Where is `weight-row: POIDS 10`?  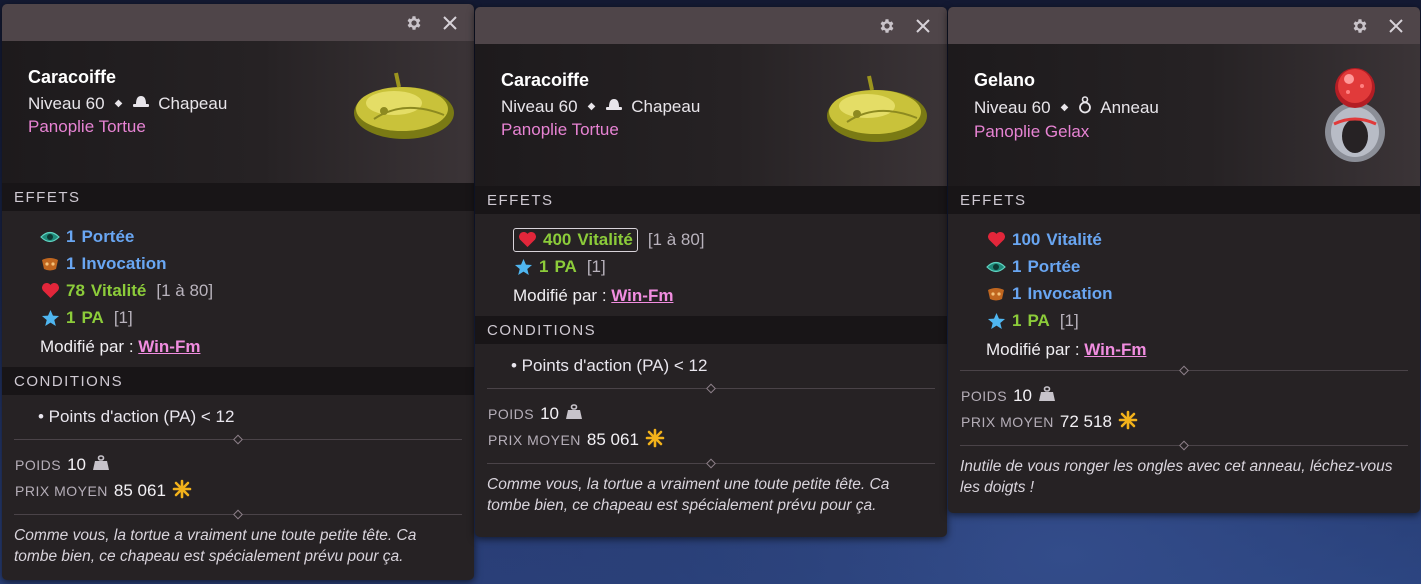 weight-row: POIDS 10 is located at coordinates (717, 414).